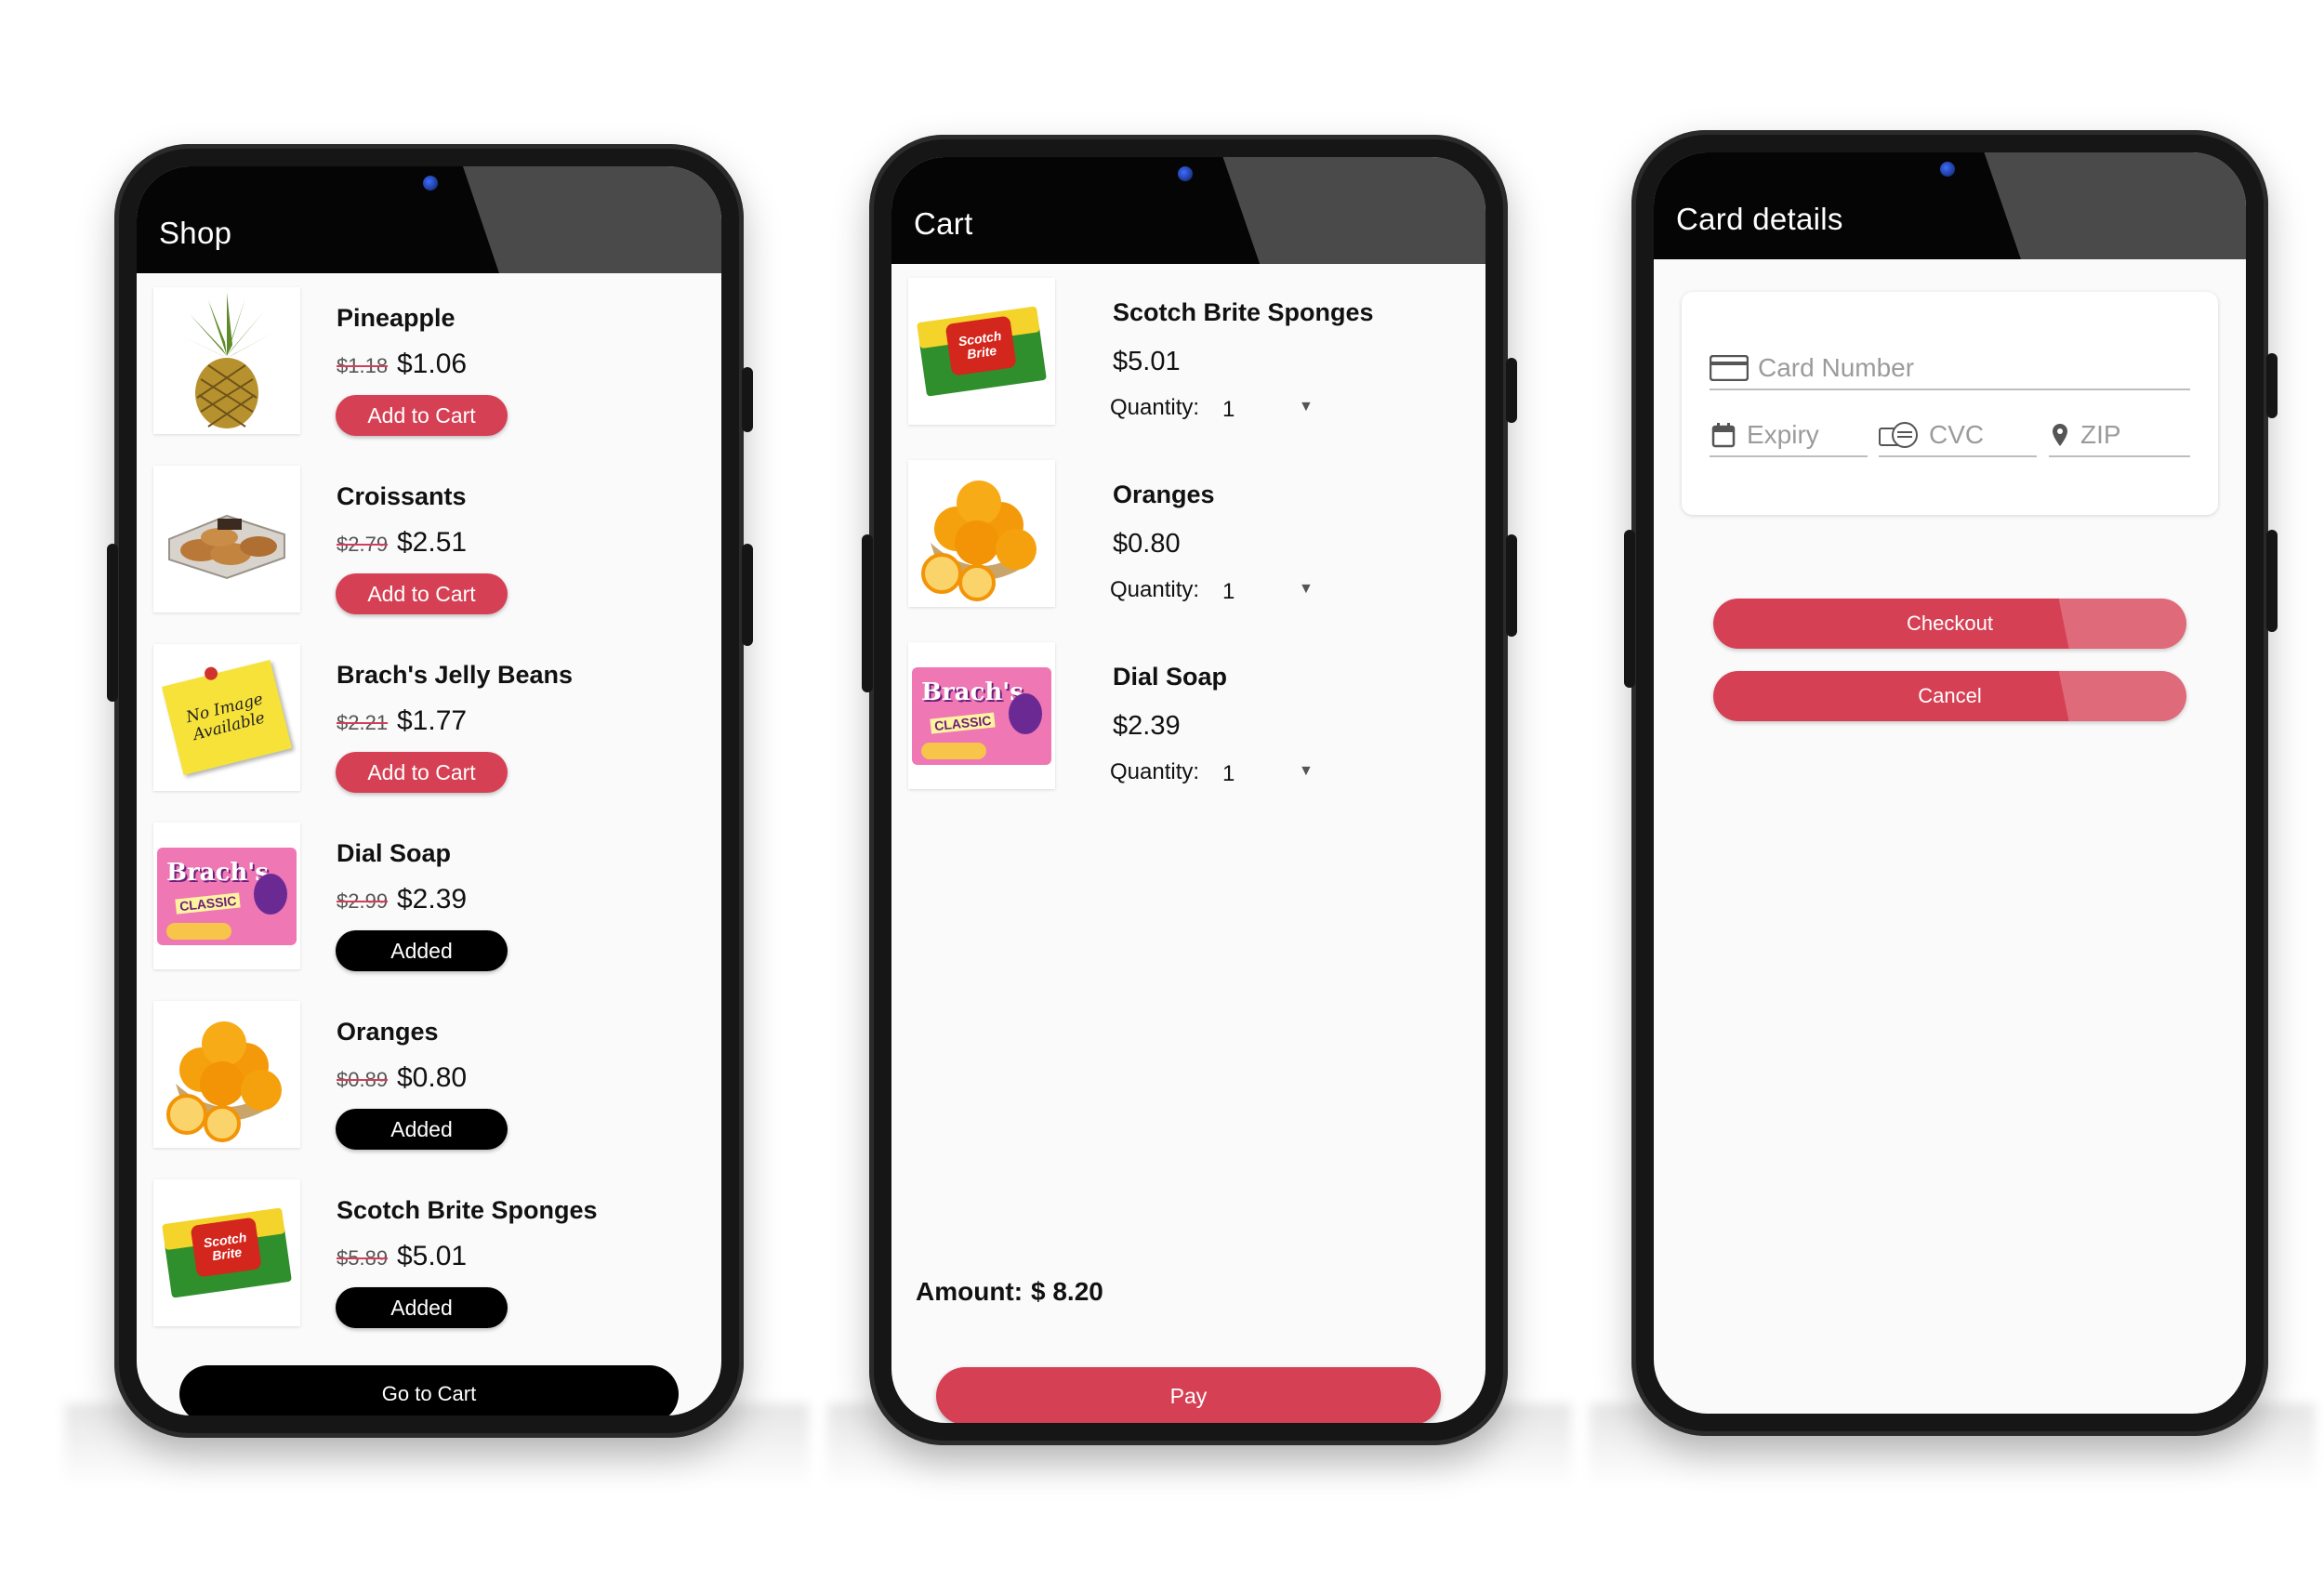 The height and width of the screenshot is (1580, 2324). I want to click on page-title: Cart, so click(943, 223).